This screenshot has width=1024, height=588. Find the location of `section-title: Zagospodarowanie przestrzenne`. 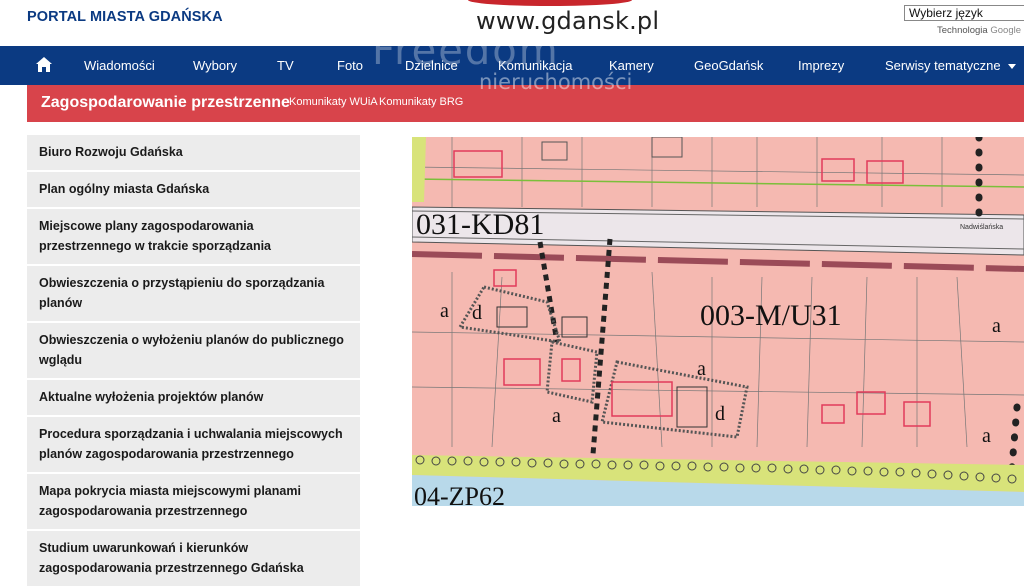

section-title: Zagospodarowanie przestrzenne is located at coordinates (165, 103).